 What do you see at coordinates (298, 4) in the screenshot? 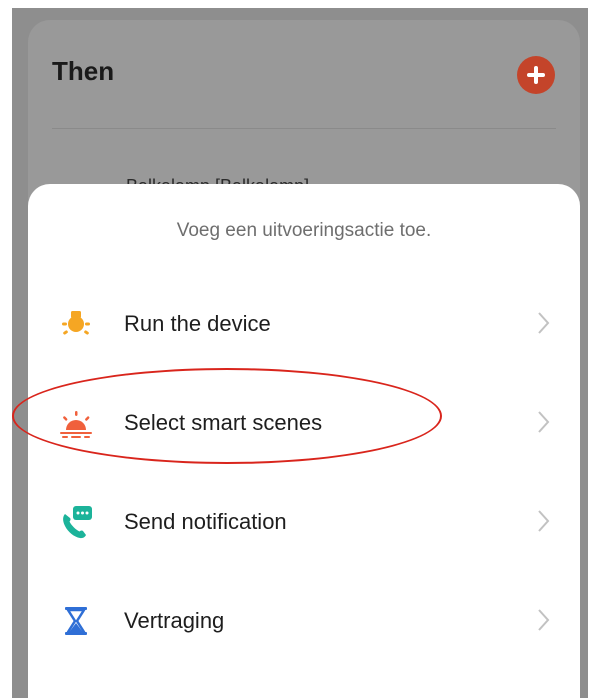
I see `frame-edge-top` at bounding box center [298, 4].